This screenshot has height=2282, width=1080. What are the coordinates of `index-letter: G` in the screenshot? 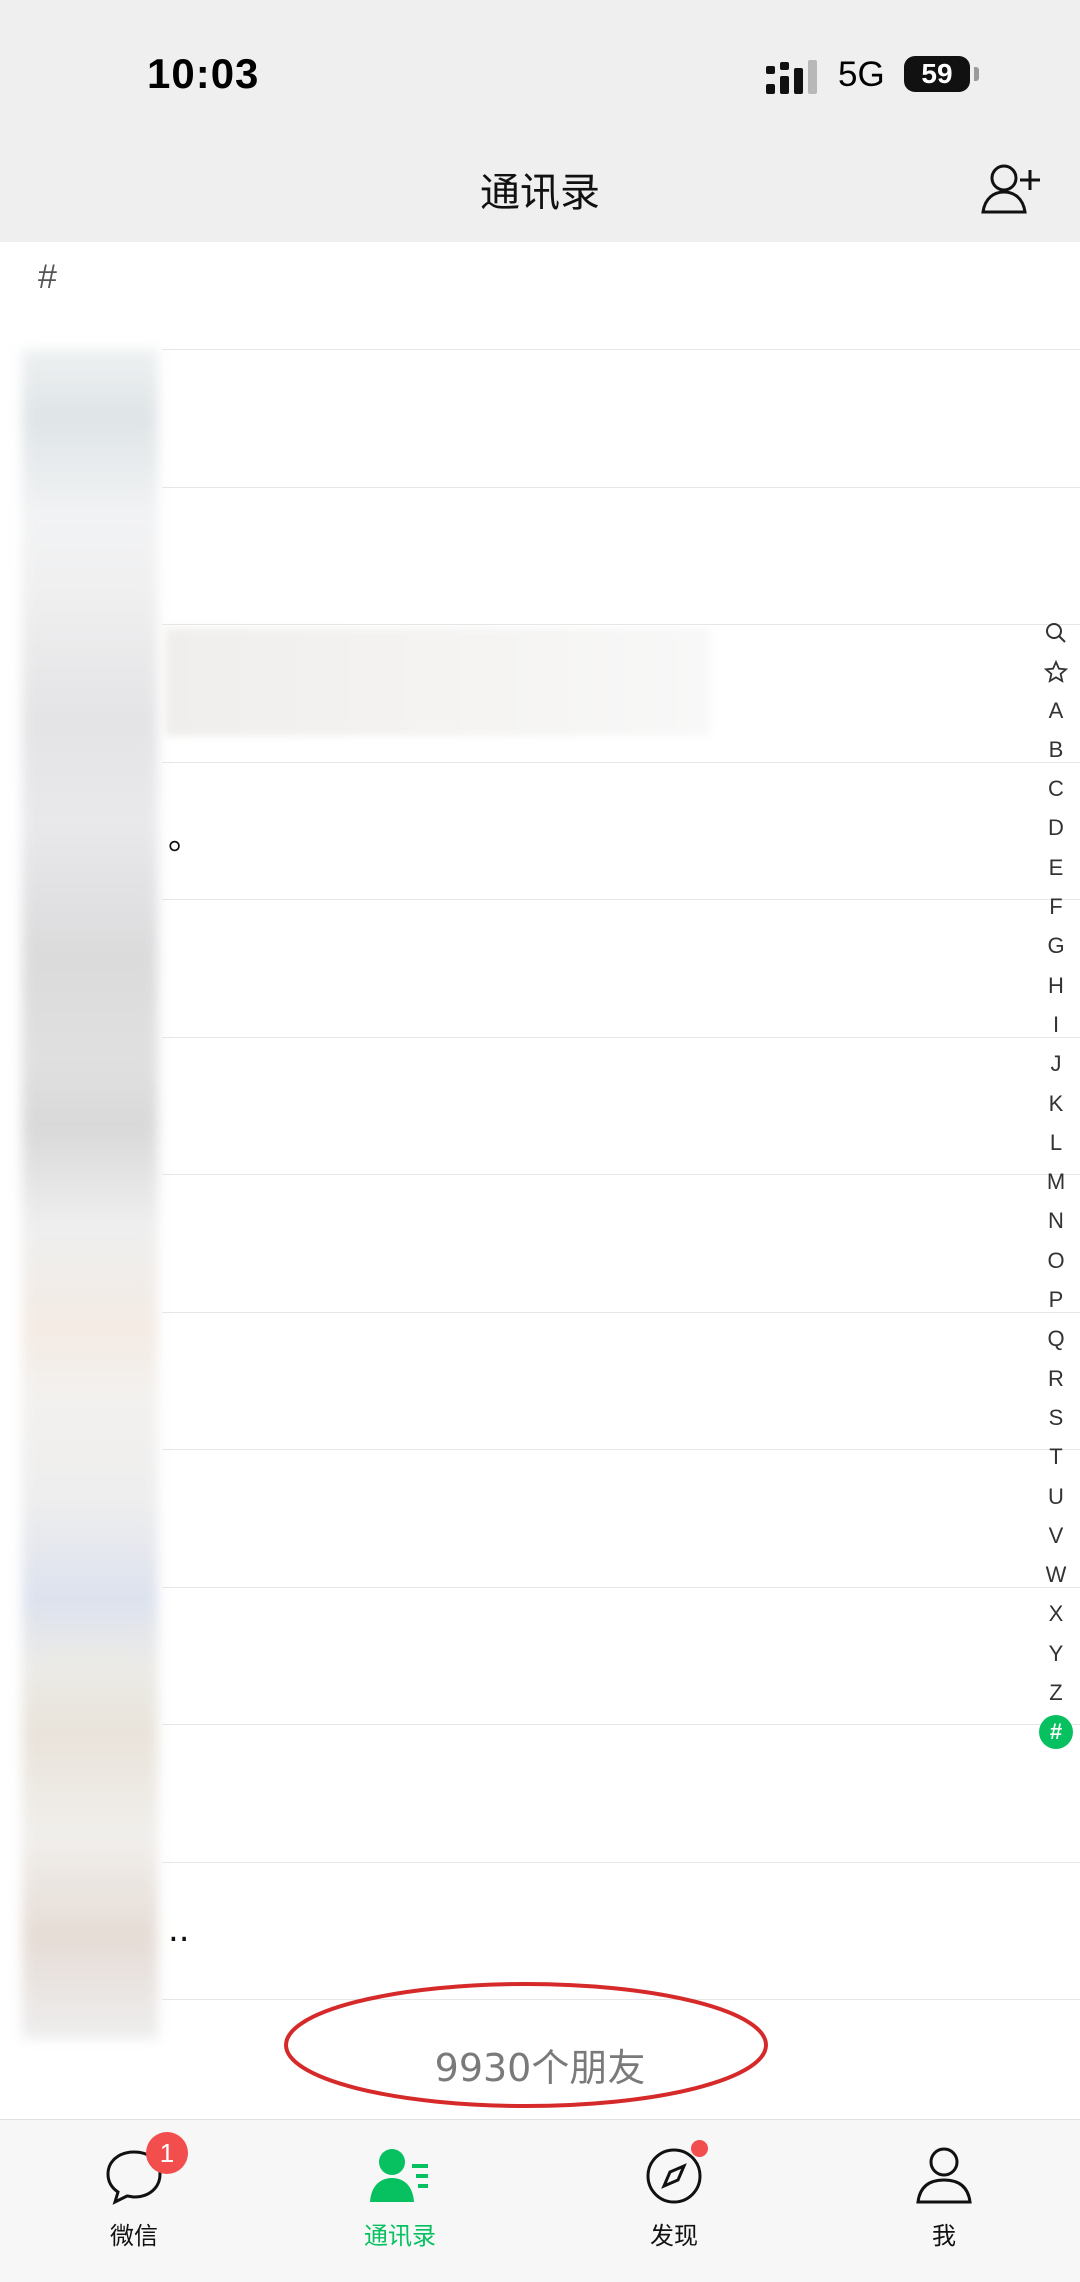 It's located at (1055, 945).